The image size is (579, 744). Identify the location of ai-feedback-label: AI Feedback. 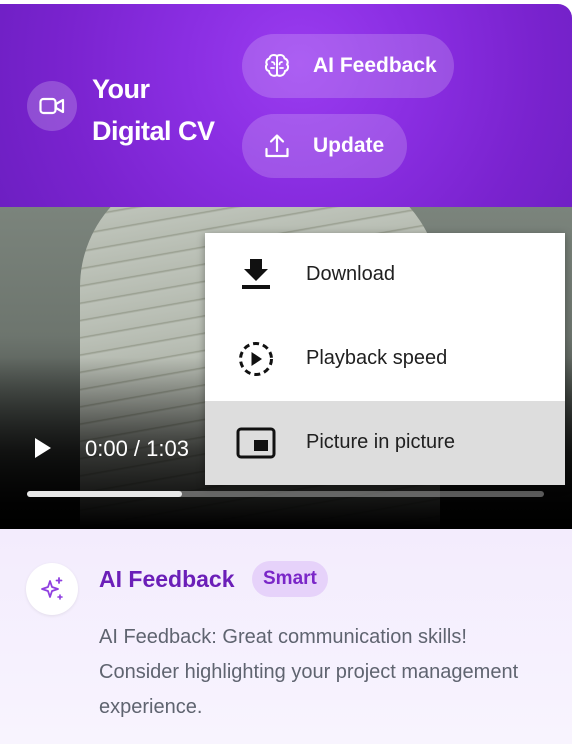
(375, 65).